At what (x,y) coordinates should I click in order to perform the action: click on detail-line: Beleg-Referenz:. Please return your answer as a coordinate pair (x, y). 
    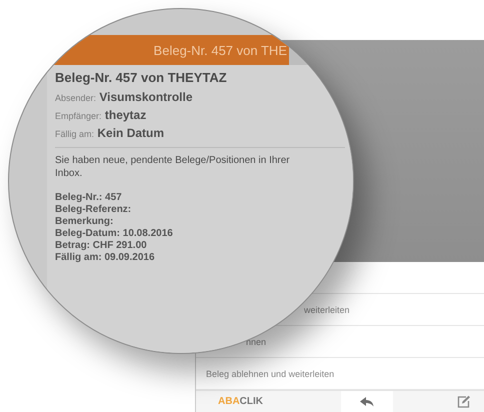
    Looking at the image, I should click on (93, 210).